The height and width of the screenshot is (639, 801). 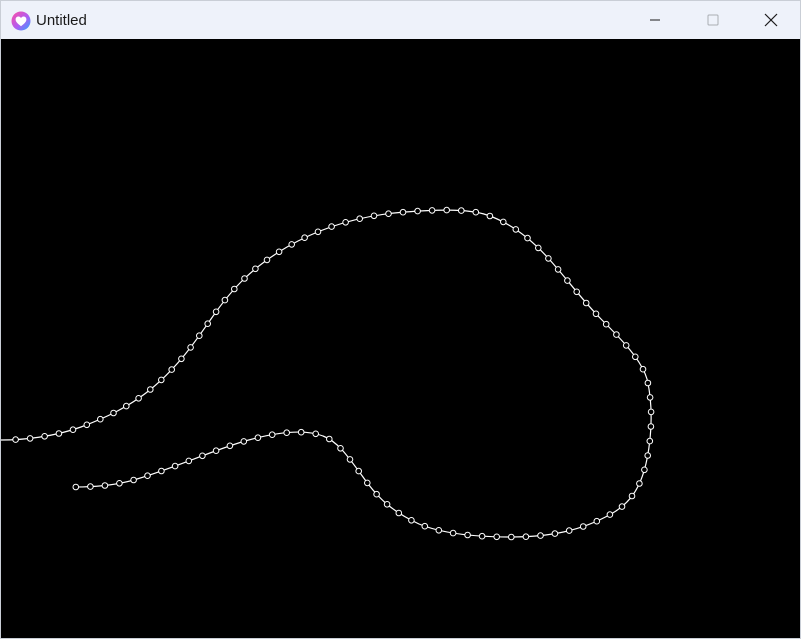 I want to click on close-icon, so click(x=771, y=20).